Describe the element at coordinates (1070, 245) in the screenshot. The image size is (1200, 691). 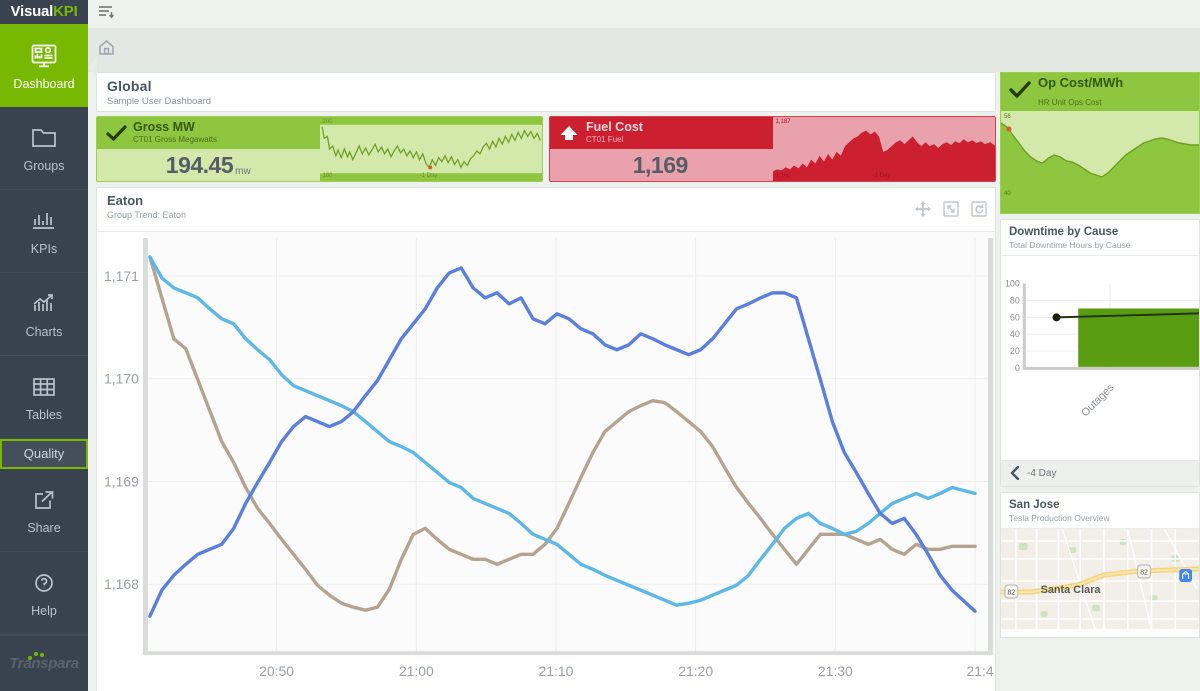
I see `downtime-subtitle: Total Downtime Hours by Cause` at that location.